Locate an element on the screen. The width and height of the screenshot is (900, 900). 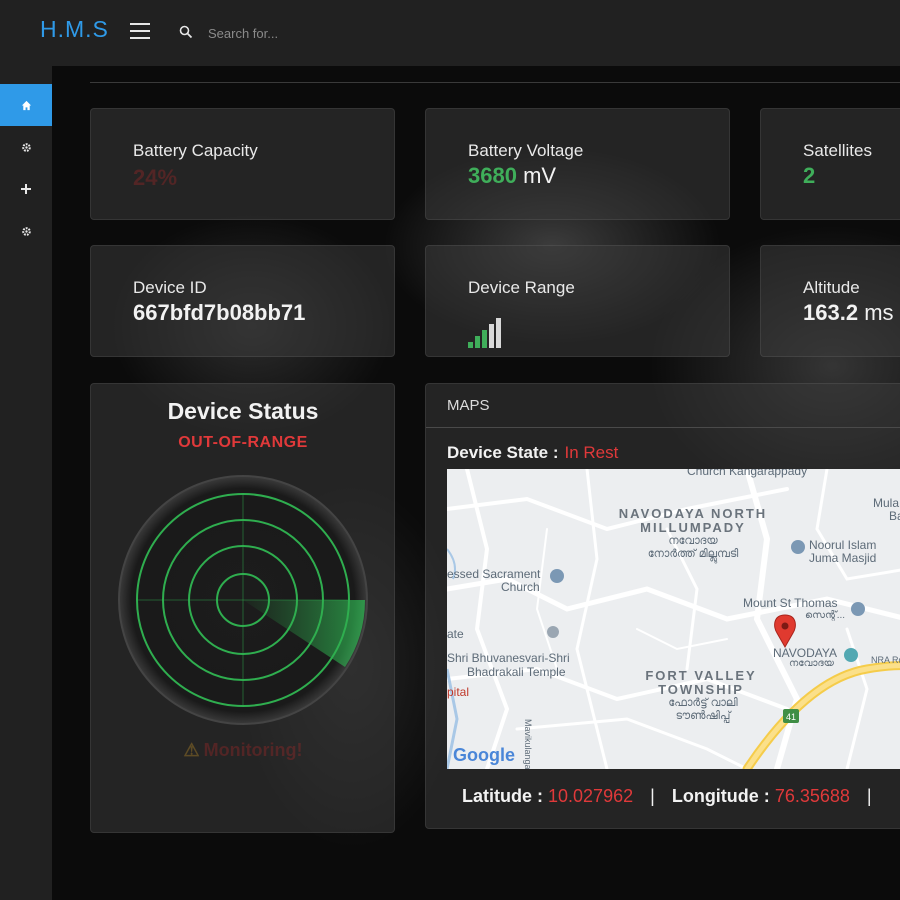
map-label: ഫോർട്ട് വാലി ടൗൺഷിപ്പ് is located at coordinates (703, 709).